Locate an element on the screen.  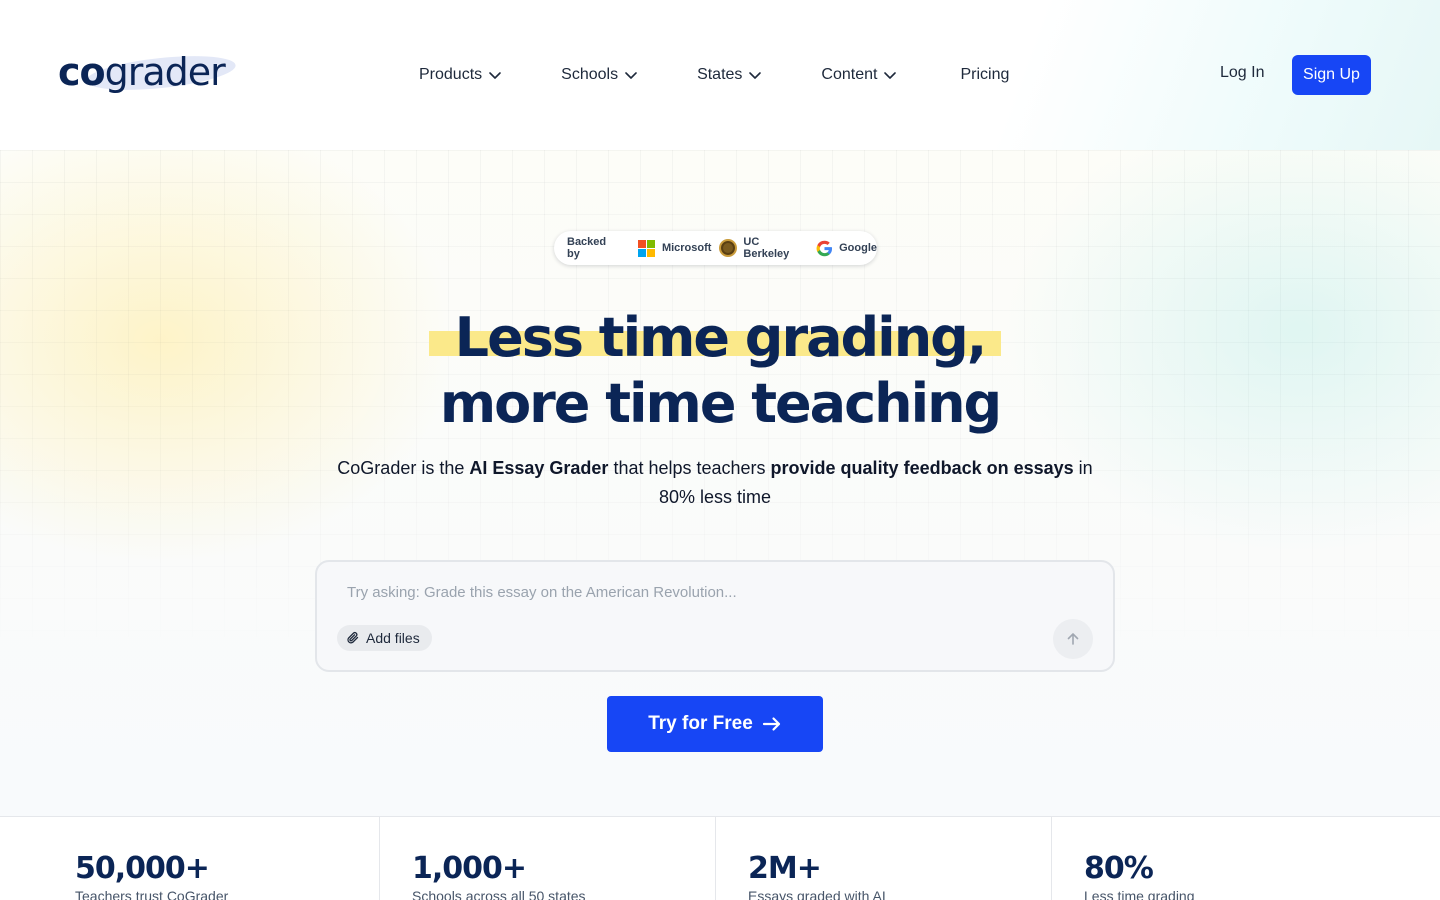
uc-berkeley-seal-icon is located at coordinates (728, 248).